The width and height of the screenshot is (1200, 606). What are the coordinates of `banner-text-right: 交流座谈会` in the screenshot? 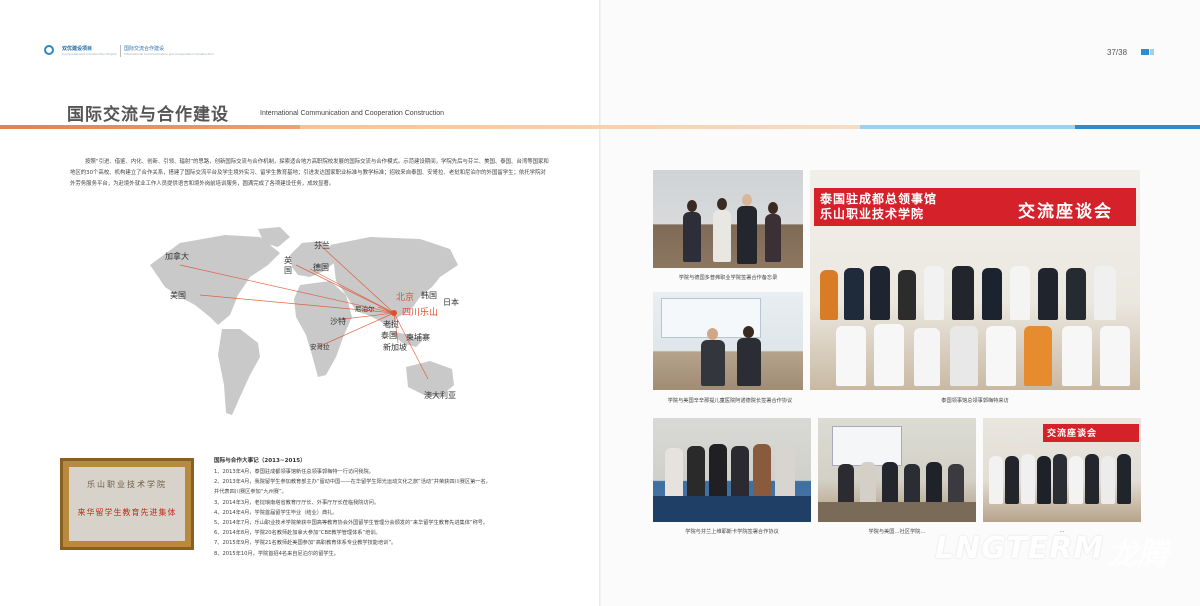 It's located at (1065, 212).